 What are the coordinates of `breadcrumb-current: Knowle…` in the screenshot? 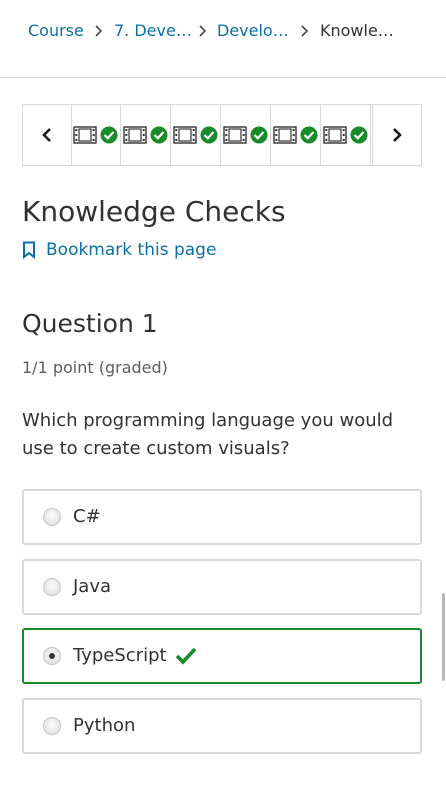 It's located at (357, 30).